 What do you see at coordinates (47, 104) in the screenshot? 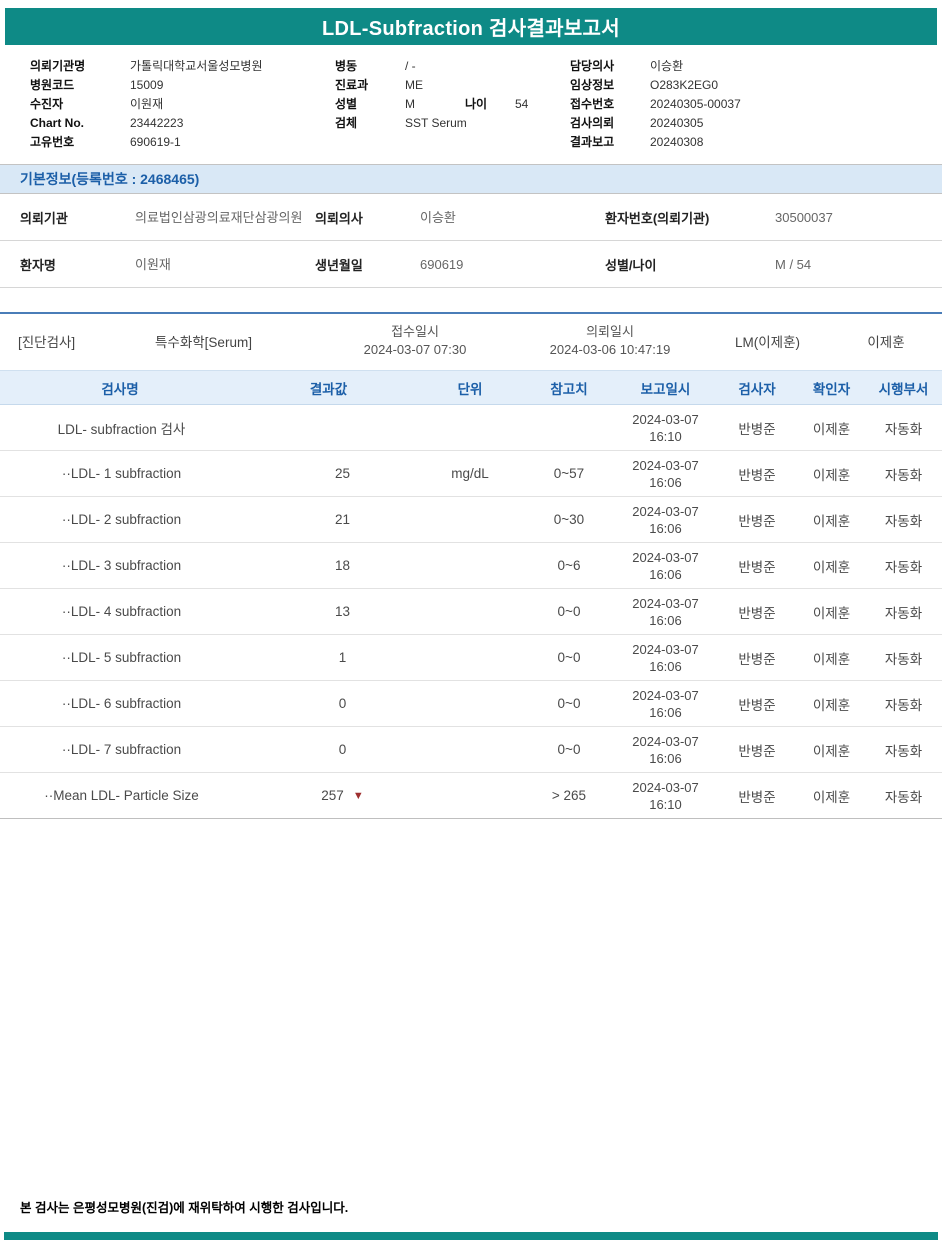
I see `field-label: 수진자` at bounding box center [47, 104].